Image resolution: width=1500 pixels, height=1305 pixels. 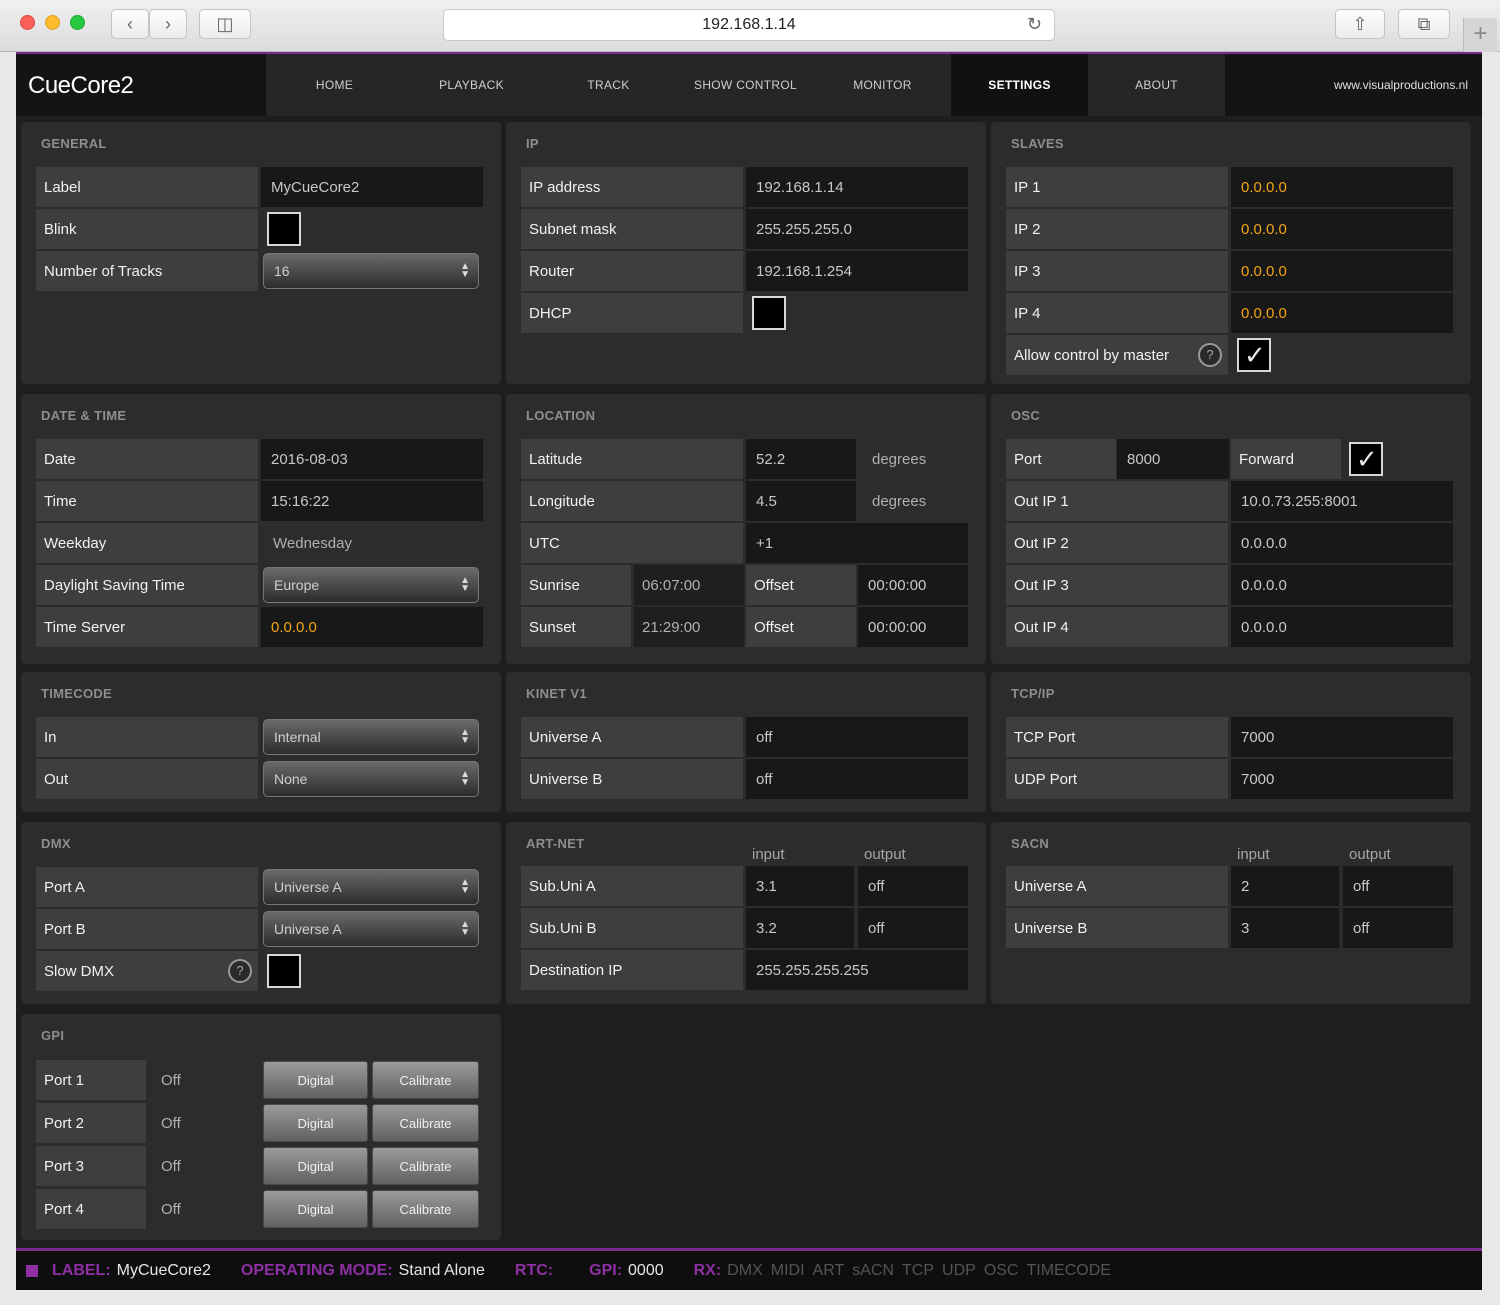 I want to click on sacn-universe-a-output: off, so click(x=1398, y=886).